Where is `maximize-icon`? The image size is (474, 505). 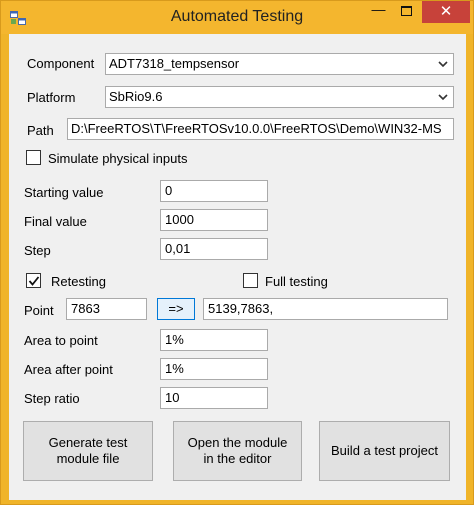
maximize-icon is located at coordinates (406, 11).